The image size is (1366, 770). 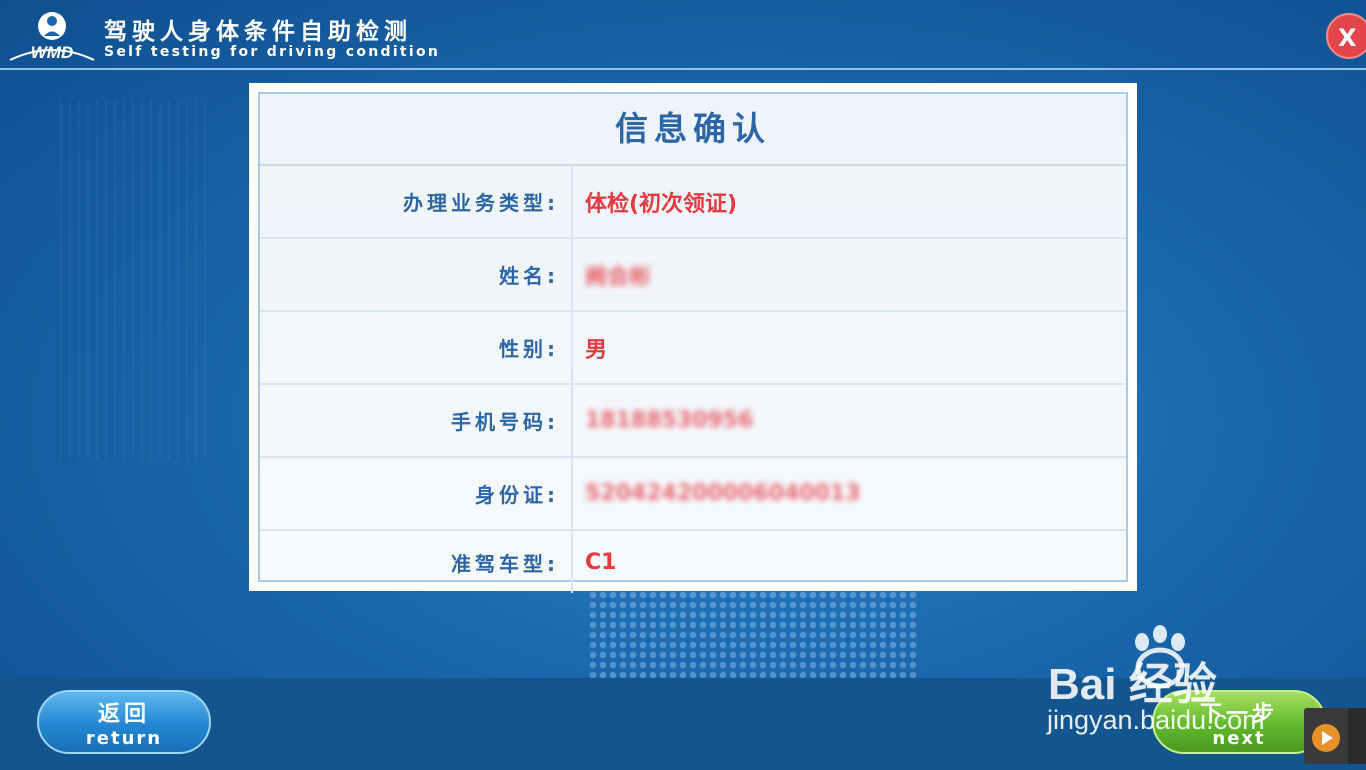 What do you see at coordinates (849, 202) in the screenshot?
I see `field-value-business-type: 体检(初次领证)` at bounding box center [849, 202].